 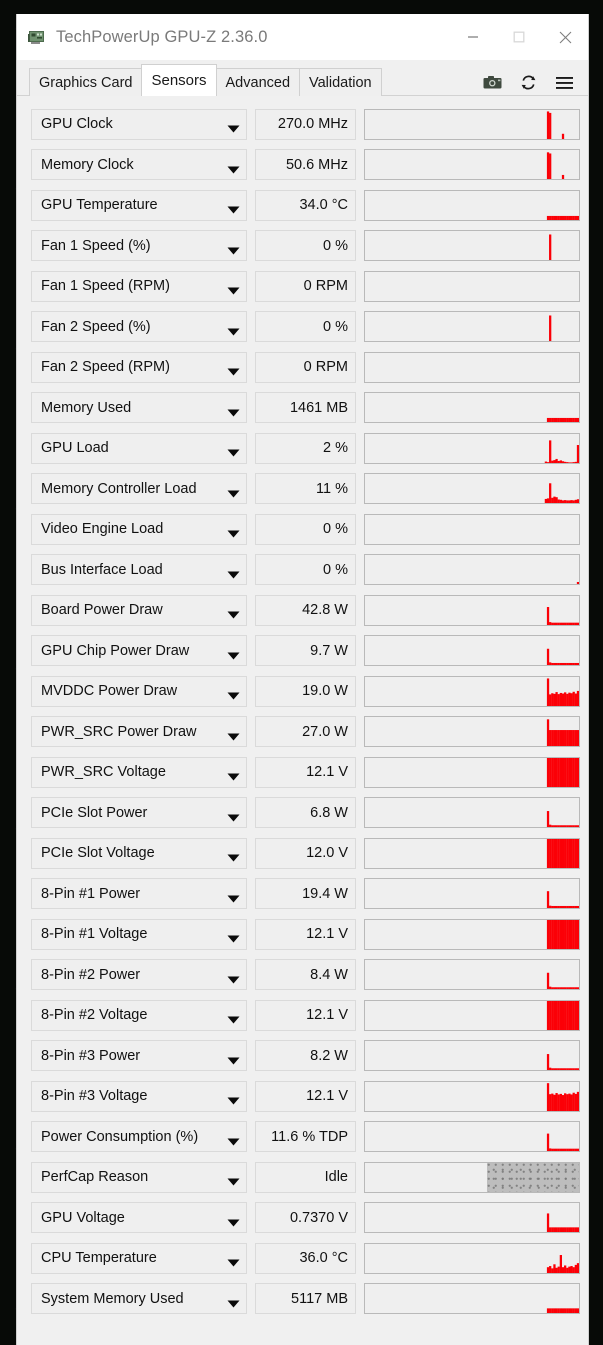 What do you see at coordinates (139, 1056) in the screenshot?
I see `sensor-name-dropdown: 8-Pin #3 Power` at bounding box center [139, 1056].